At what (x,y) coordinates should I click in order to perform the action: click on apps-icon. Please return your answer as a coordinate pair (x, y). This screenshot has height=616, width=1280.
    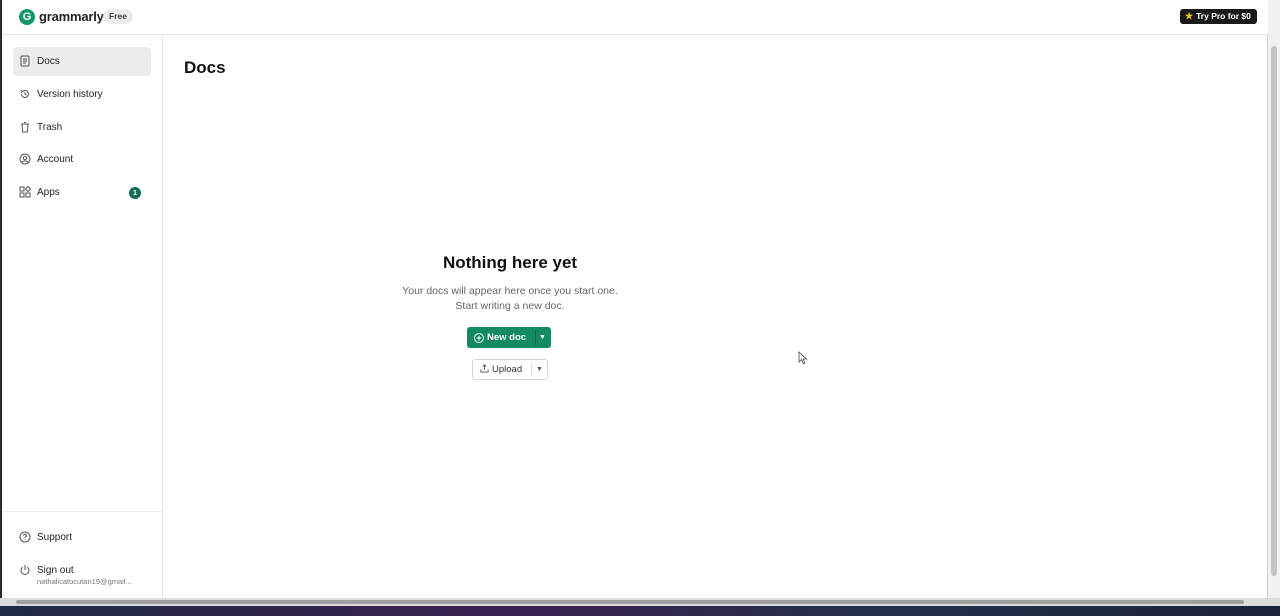
    Looking at the image, I should click on (25, 192).